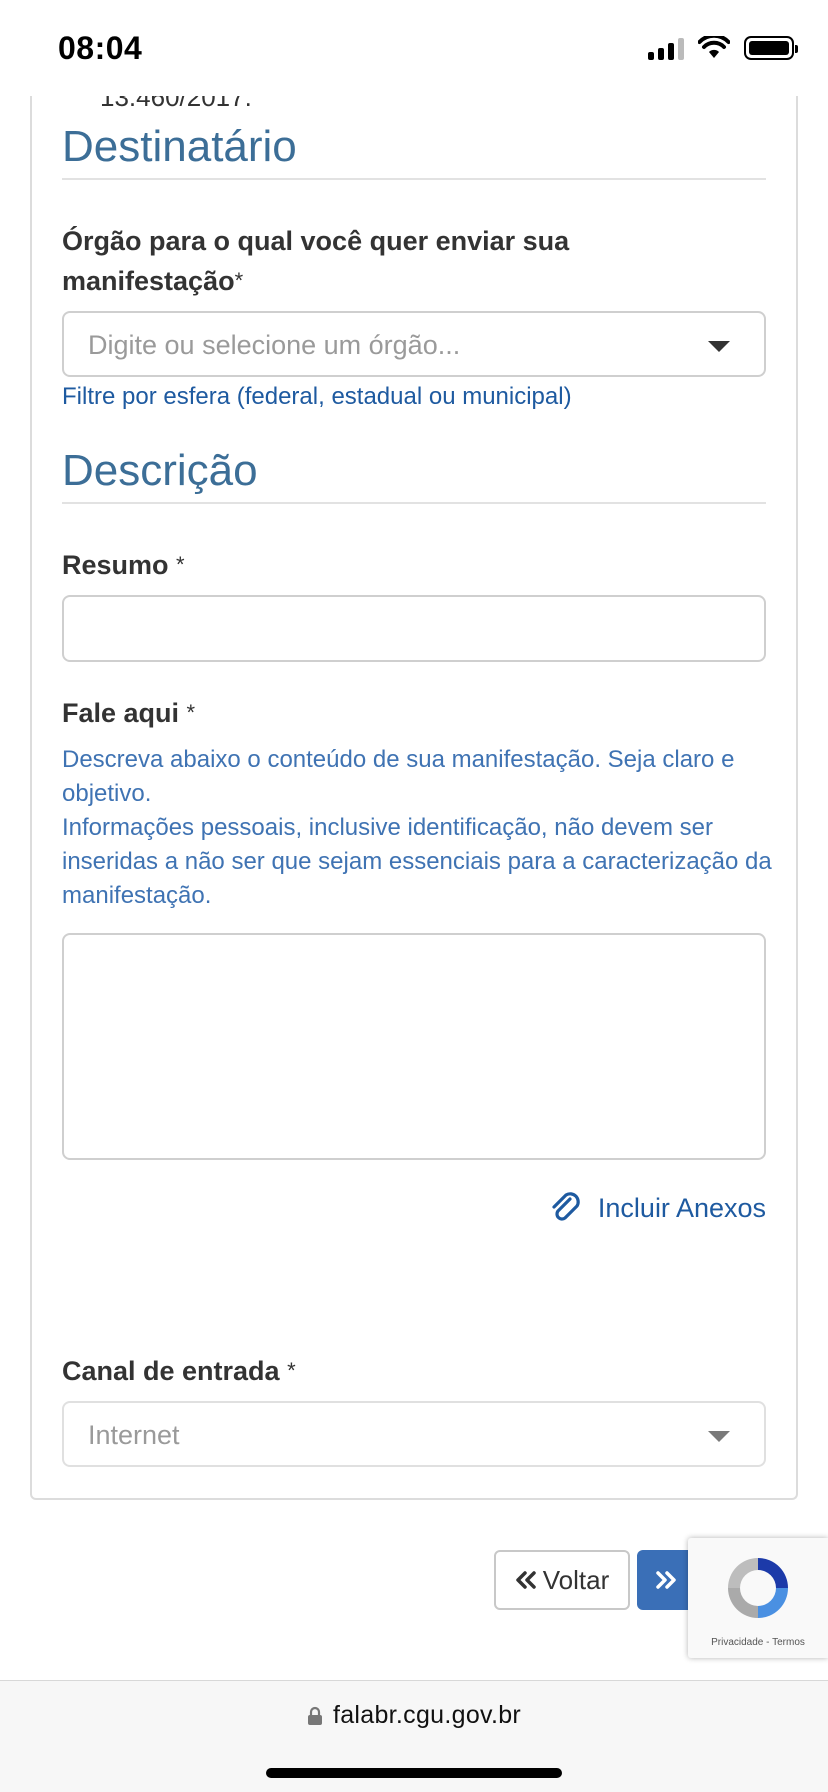 This screenshot has width=828, height=1792. I want to click on resumo-label-text: Resumo, so click(115, 565).